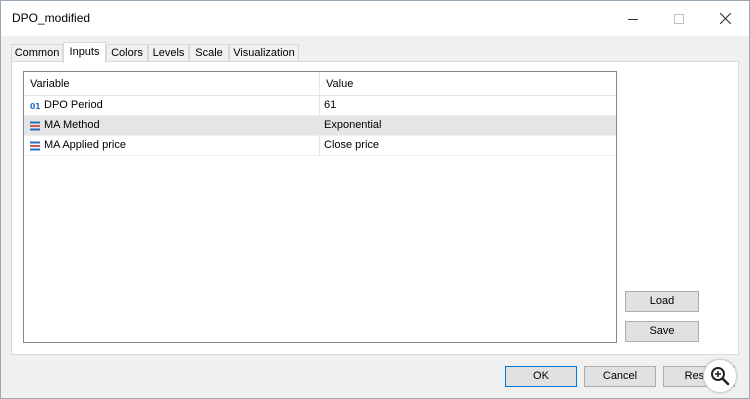 The height and width of the screenshot is (399, 750). What do you see at coordinates (264, 52) in the screenshot?
I see `tab-visualization: Visualization` at bounding box center [264, 52].